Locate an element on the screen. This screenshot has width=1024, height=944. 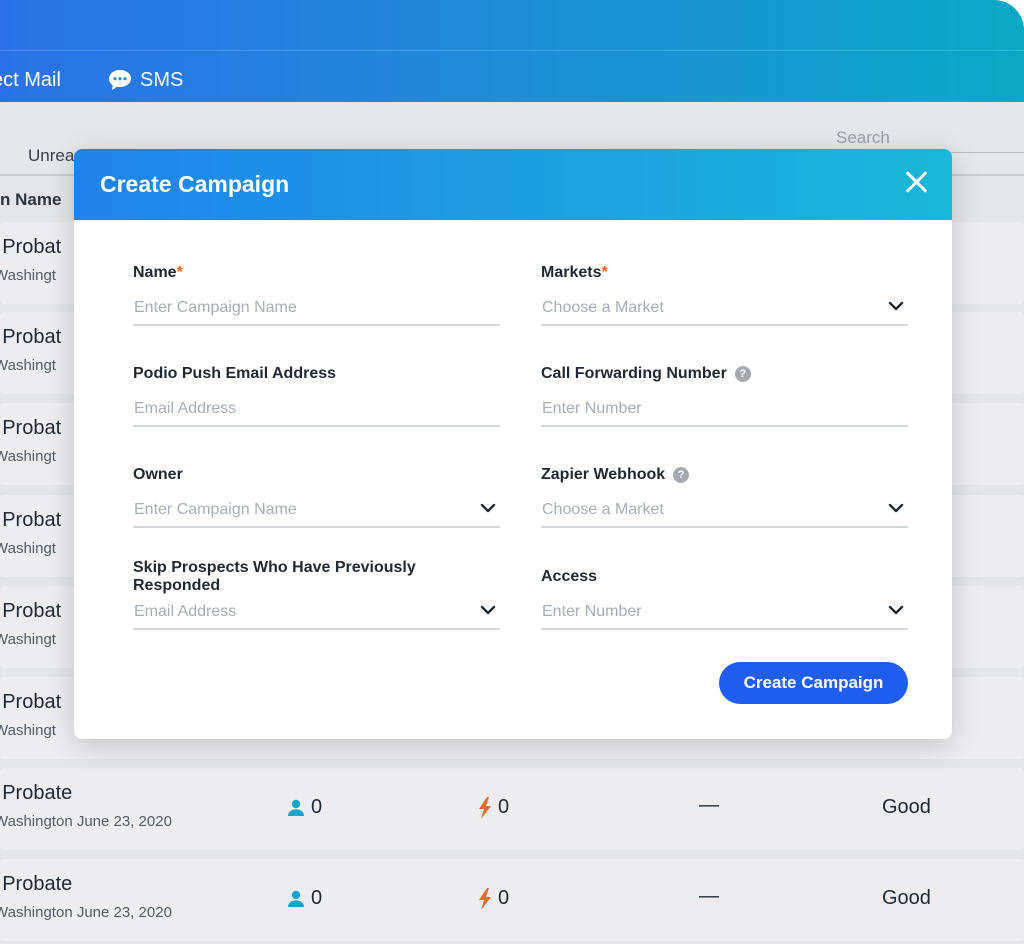
podio-email-input-wrap is located at coordinates (316, 412).